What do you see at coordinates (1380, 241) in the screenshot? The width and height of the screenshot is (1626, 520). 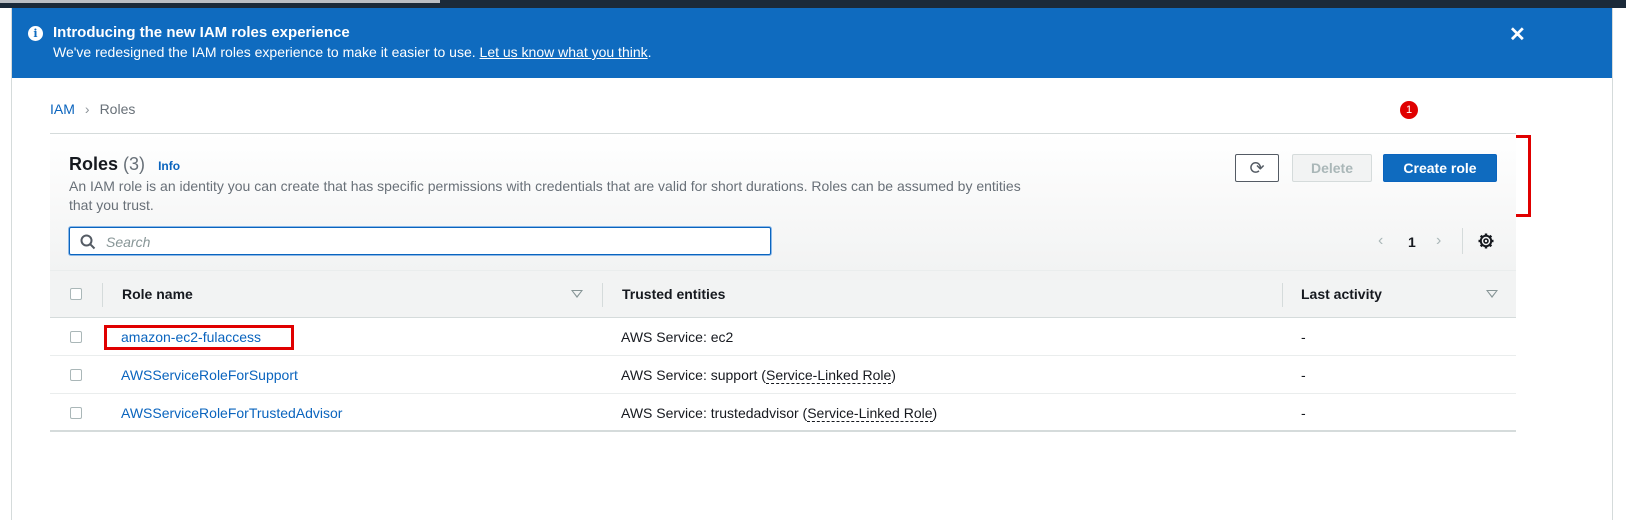 I see `chevron-left-icon: ‹` at bounding box center [1380, 241].